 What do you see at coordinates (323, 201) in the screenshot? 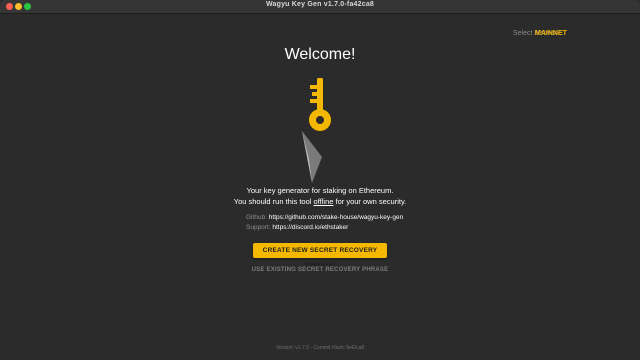
I see `offline-emphasis: offline` at bounding box center [323, 201].